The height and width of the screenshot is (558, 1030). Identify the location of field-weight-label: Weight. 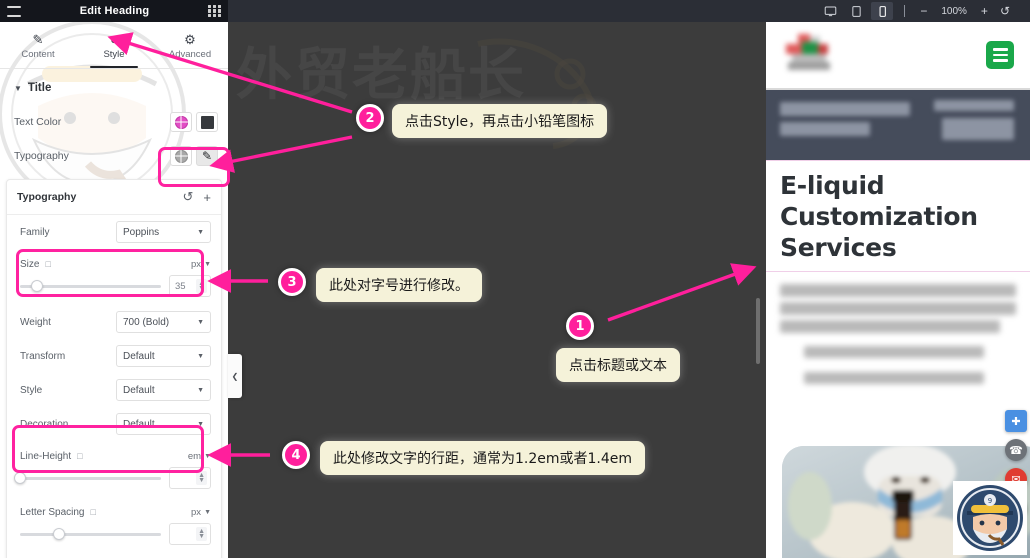
(35, 322).